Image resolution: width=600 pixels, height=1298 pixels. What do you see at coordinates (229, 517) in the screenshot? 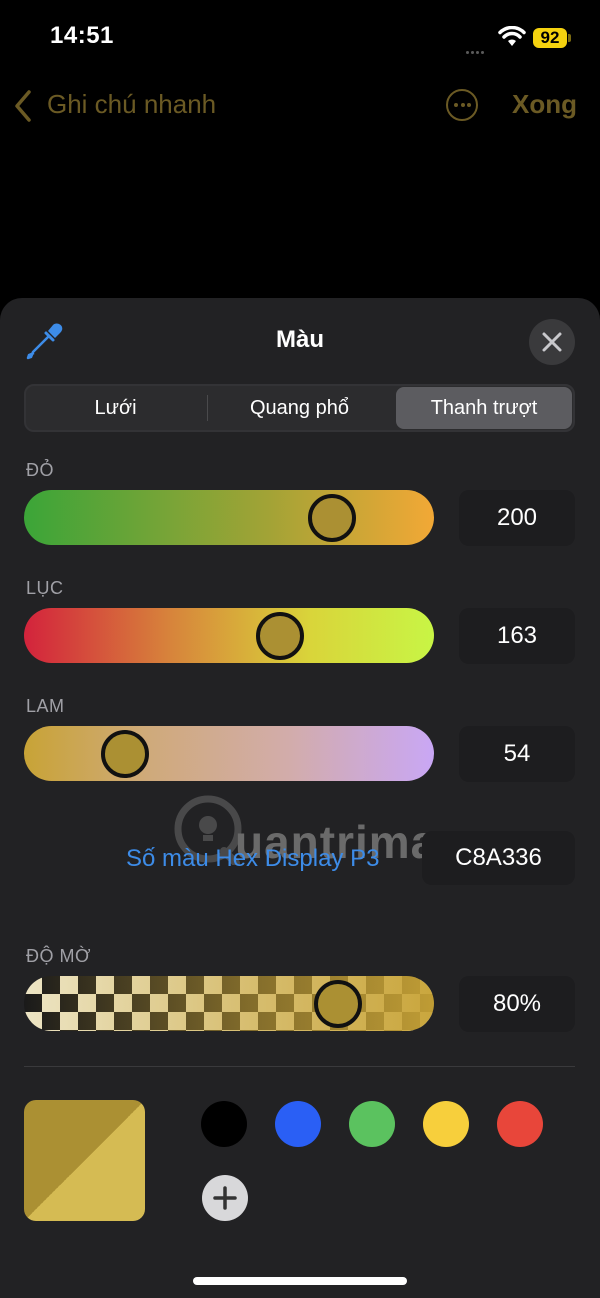
I see `red-slider-track` at bounding box center [229, 517].